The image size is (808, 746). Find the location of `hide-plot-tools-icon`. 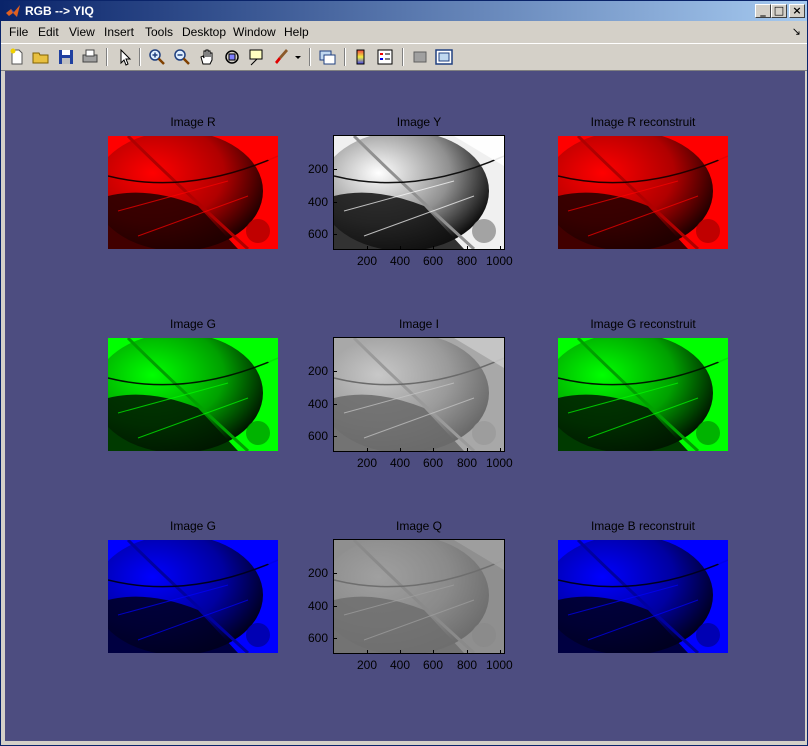

hide-plot-tools-icon is located at coordinates (420, 57).